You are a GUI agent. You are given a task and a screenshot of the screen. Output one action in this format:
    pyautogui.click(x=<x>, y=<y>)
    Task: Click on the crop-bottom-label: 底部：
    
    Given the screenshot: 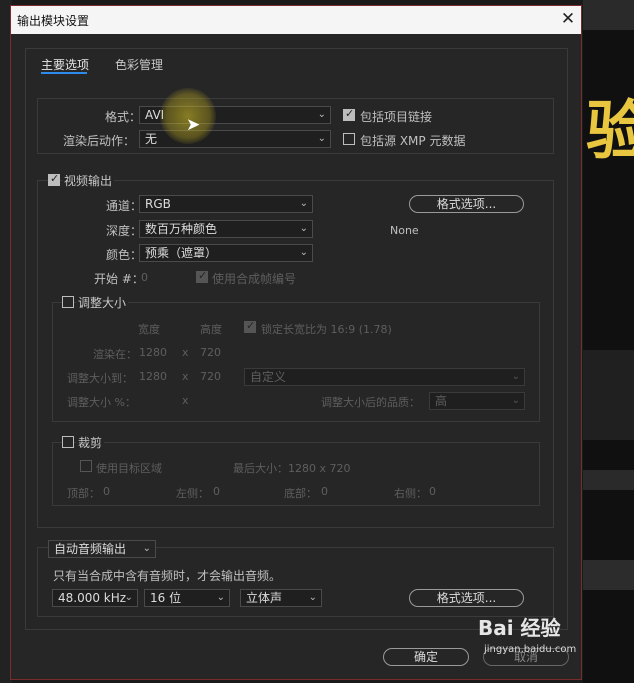 What is the action you would take?
    pyautogui.click(x=300, y=493)
    